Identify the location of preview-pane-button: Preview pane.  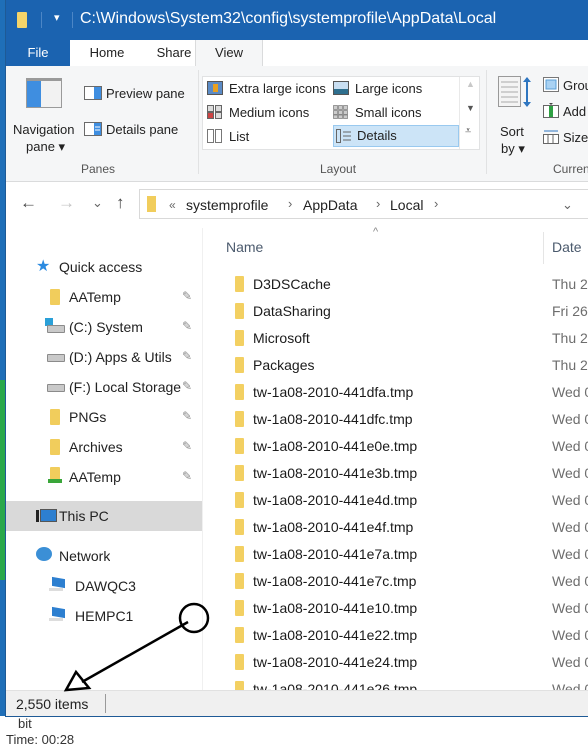
(137, 94).